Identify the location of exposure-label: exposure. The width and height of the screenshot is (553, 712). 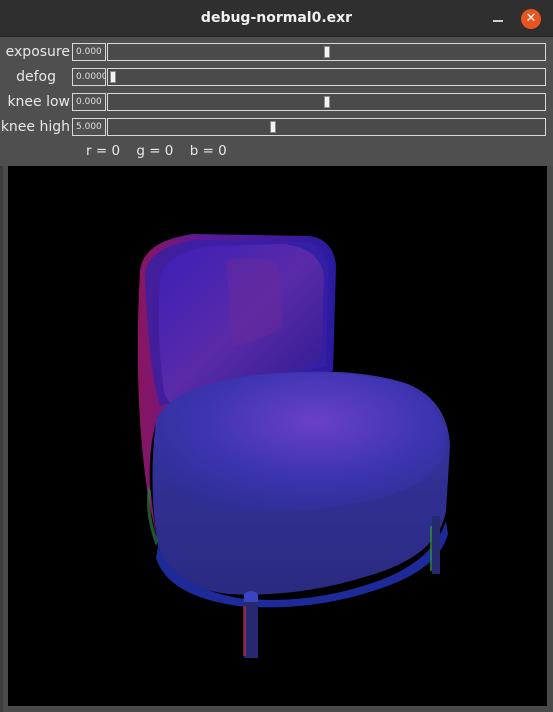
(37, 52).